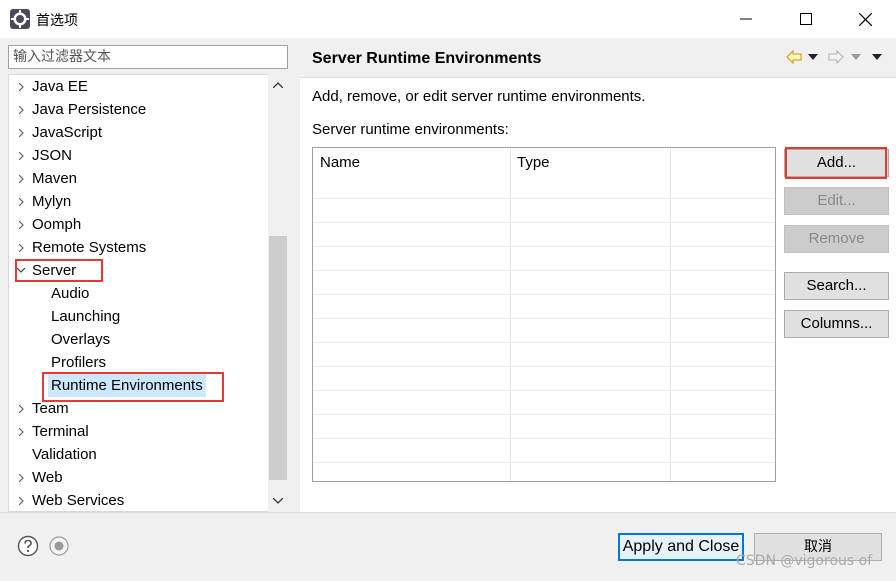  I want to click on back-dropdown, so click(813, 57).